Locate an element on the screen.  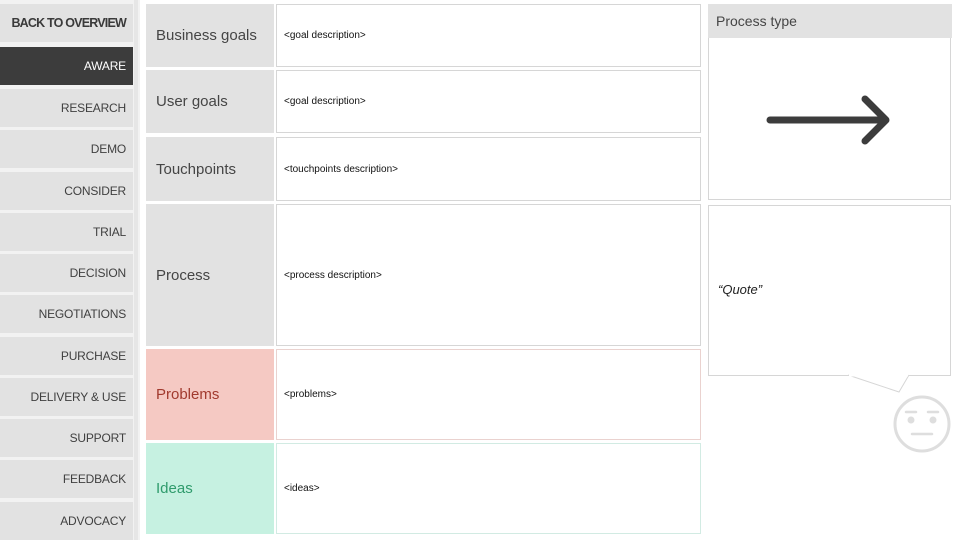
sidebar-item-research: RESEARCH is located at coordinates (66, 108).